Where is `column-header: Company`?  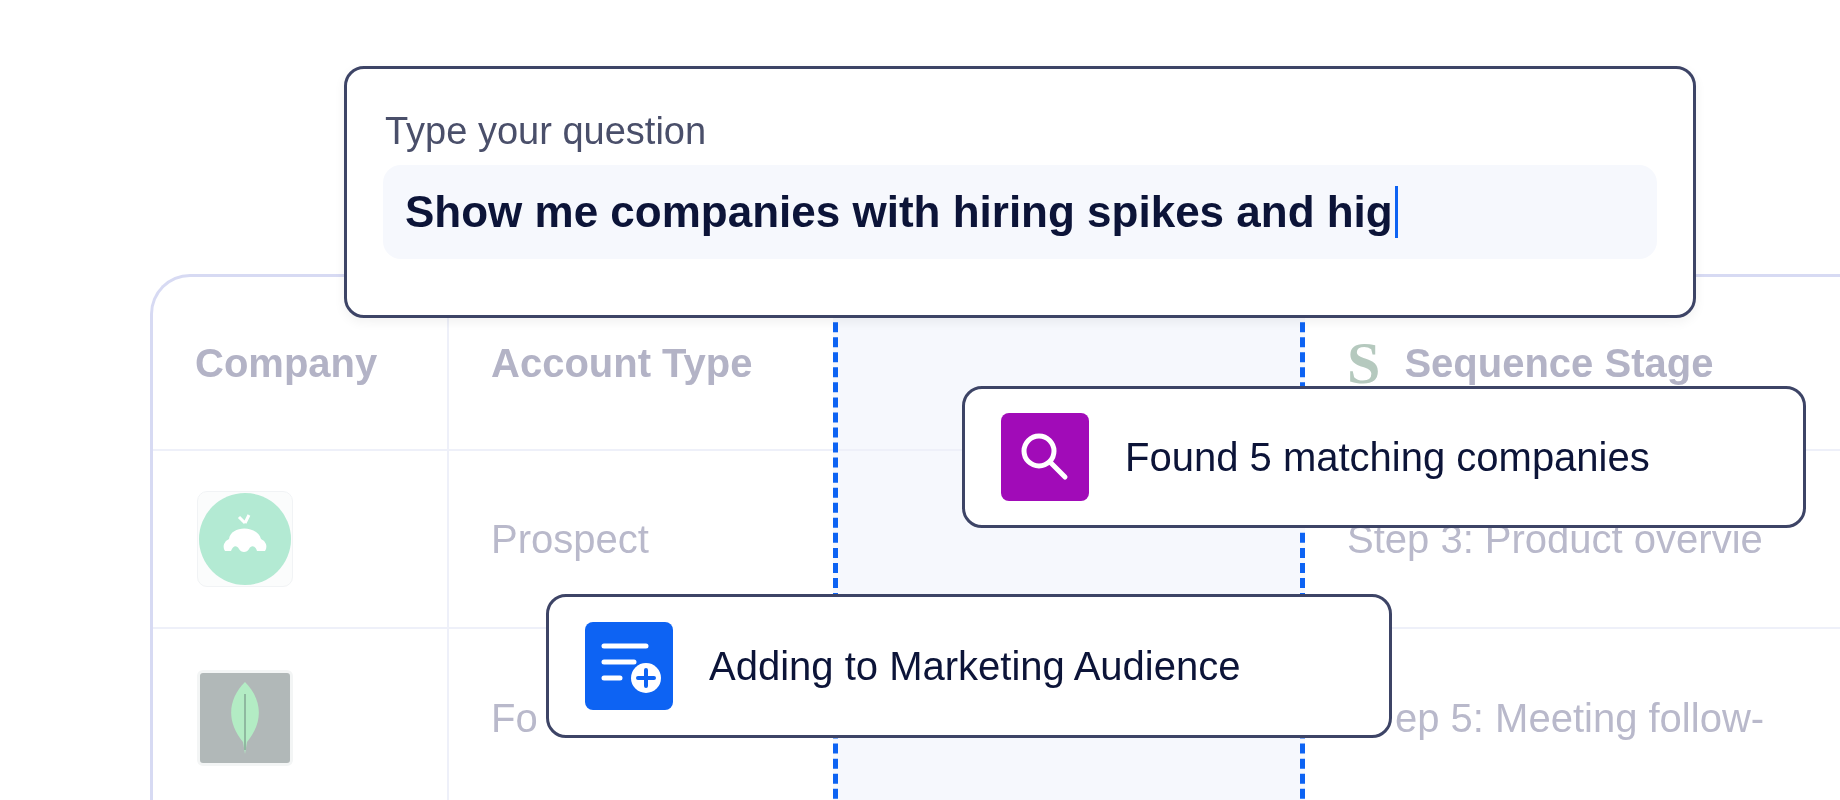
column-header: Company is located at coordinates (286, 363).